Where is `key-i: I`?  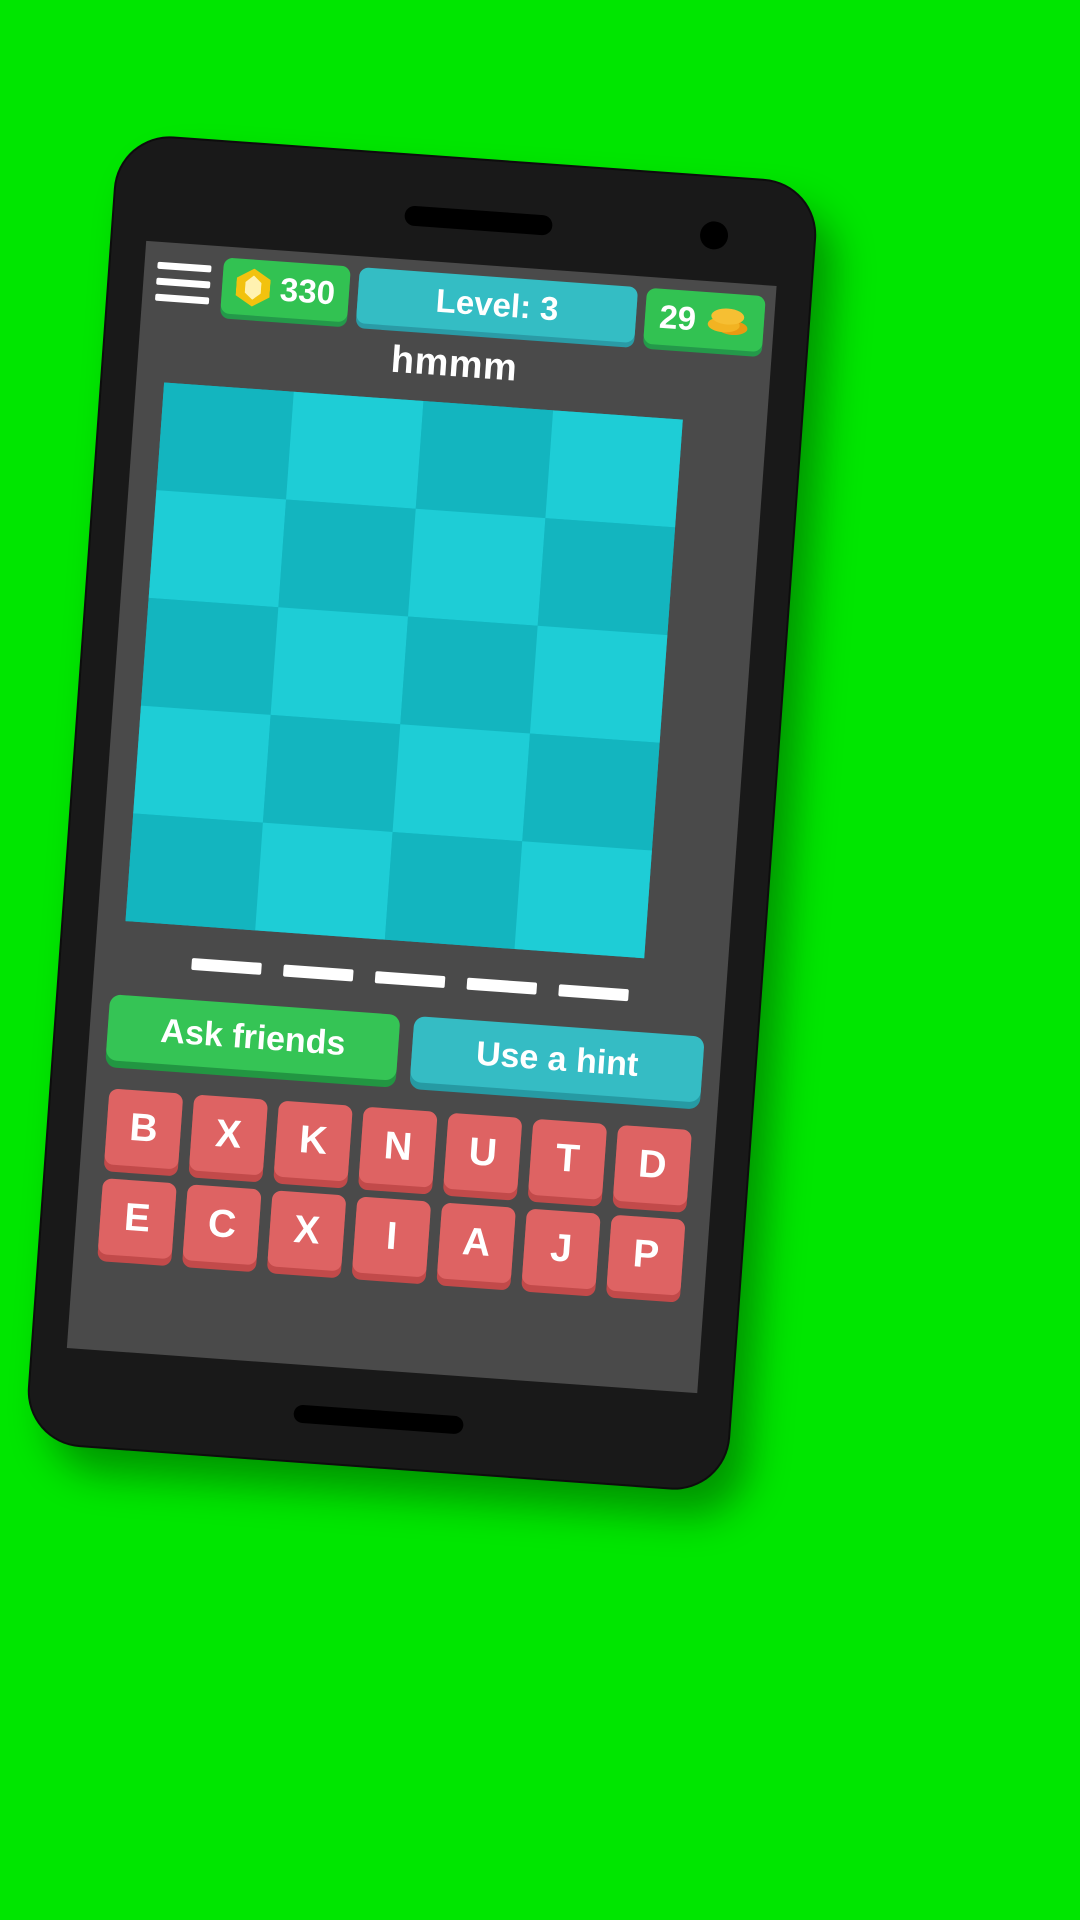 key-i: I is located at coordinates (391, 1237).